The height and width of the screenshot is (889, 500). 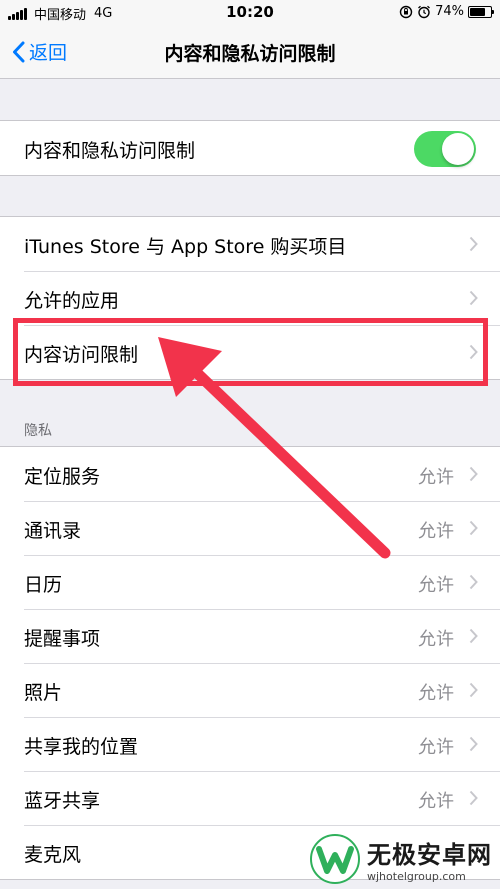 What do you see at coordinates (250, 528) in the screenshot?
I see `privacy-item-contacts: 通讯录 允许` at bounding box center [250, 528].